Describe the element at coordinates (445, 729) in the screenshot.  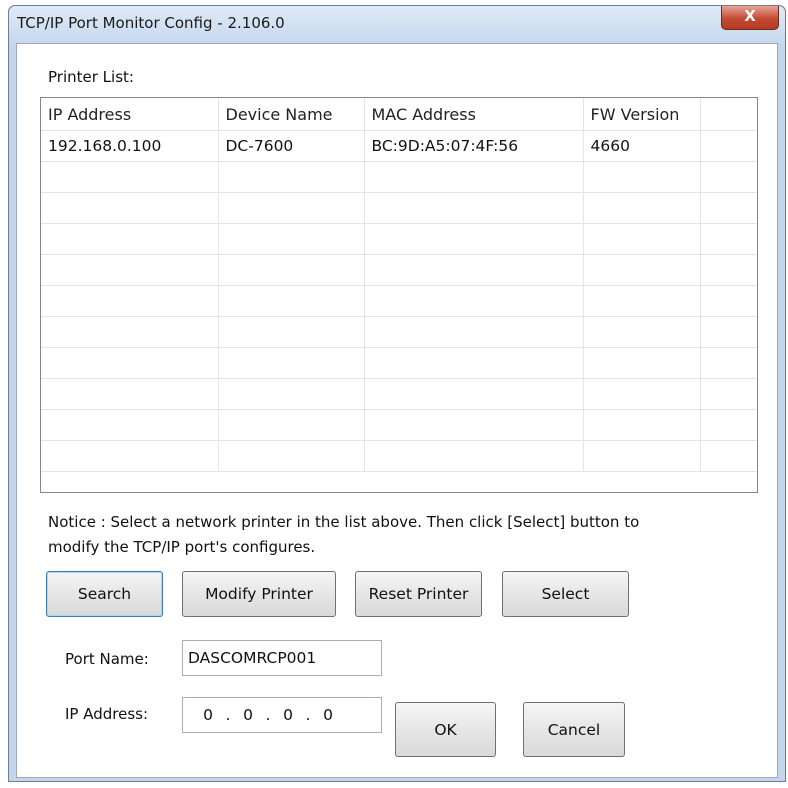
I see `ok-button: OK` at that location.